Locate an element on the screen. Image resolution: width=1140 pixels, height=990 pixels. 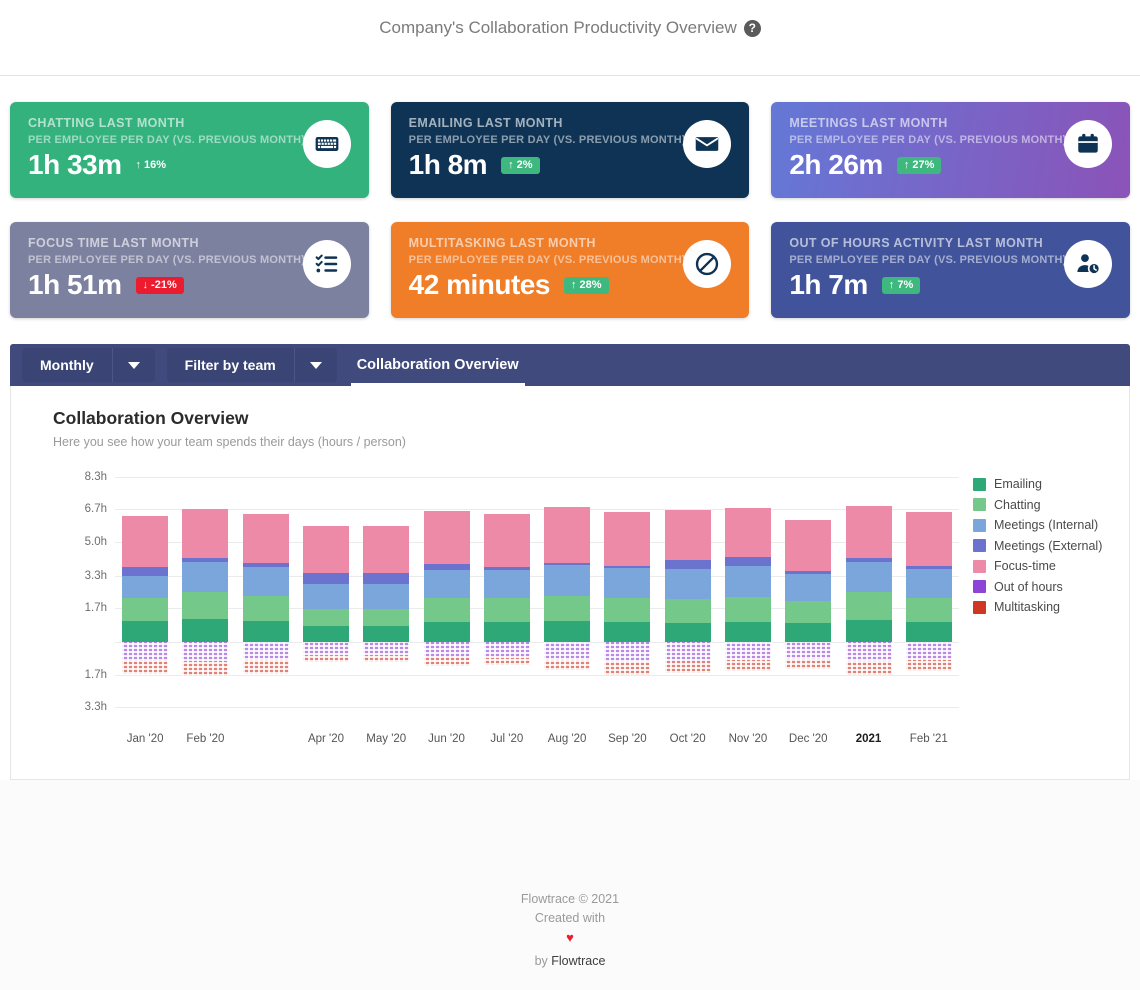
x-axis-tick-label: 2021 is located at coordinates (868, 739).